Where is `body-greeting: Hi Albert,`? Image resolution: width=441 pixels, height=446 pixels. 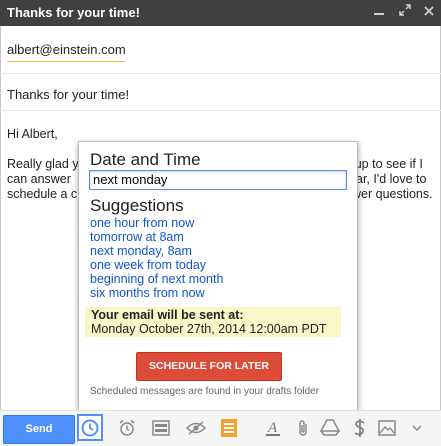 body-greeting: Hi Albert, is located at coordinates (32, 134).